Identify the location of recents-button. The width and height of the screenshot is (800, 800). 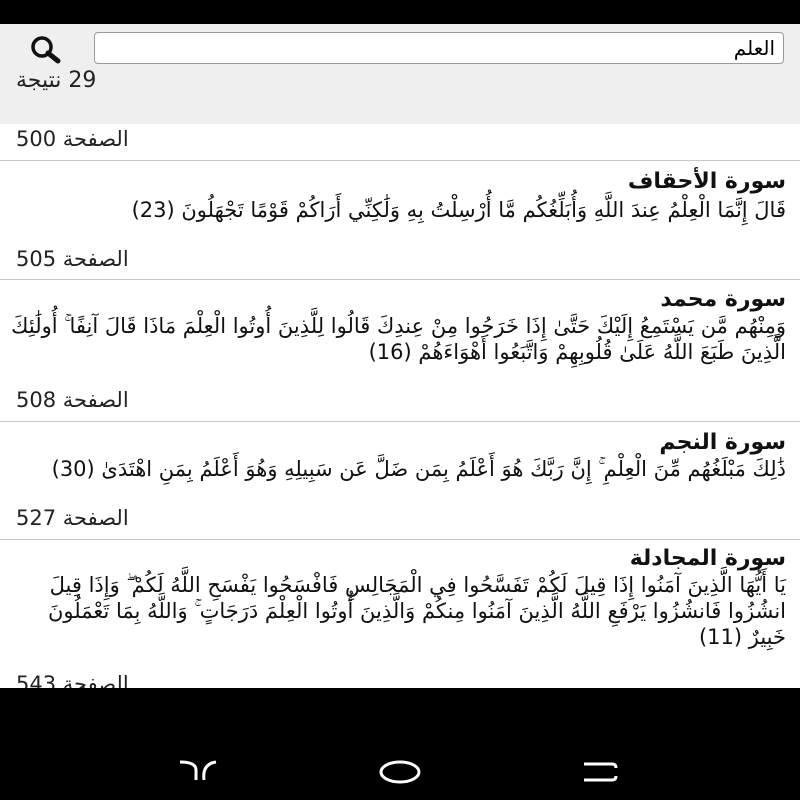
(198, 771).